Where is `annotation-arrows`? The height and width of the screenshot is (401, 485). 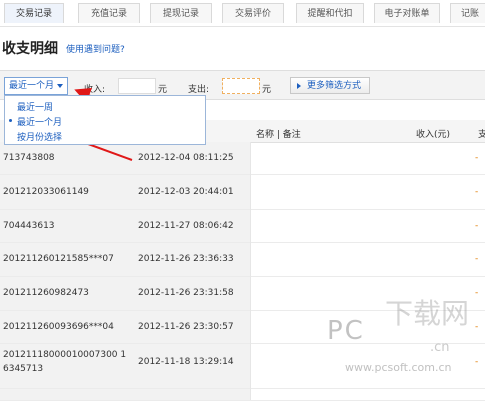 annotation-arrows is located at coordinates (105, 124).